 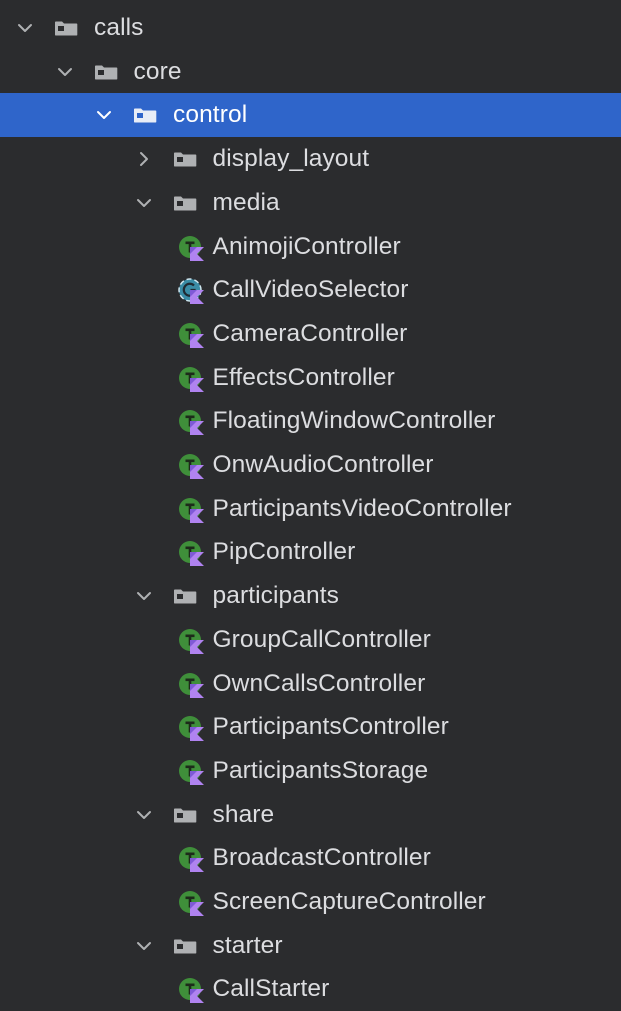 What do you see at coordinates (310, 28) in the screenshot?
I see `tree-folder-calls: calls` at bounding box center [310, 28].